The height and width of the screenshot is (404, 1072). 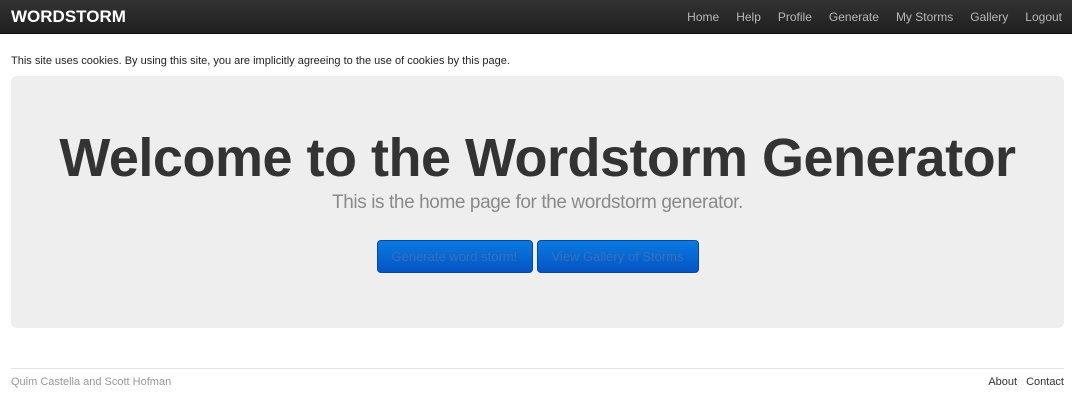 What do you see at coordinates (1002, 382) in the screenshot?
I see `footer-about-link: About` at bounding box center [1002, 382].